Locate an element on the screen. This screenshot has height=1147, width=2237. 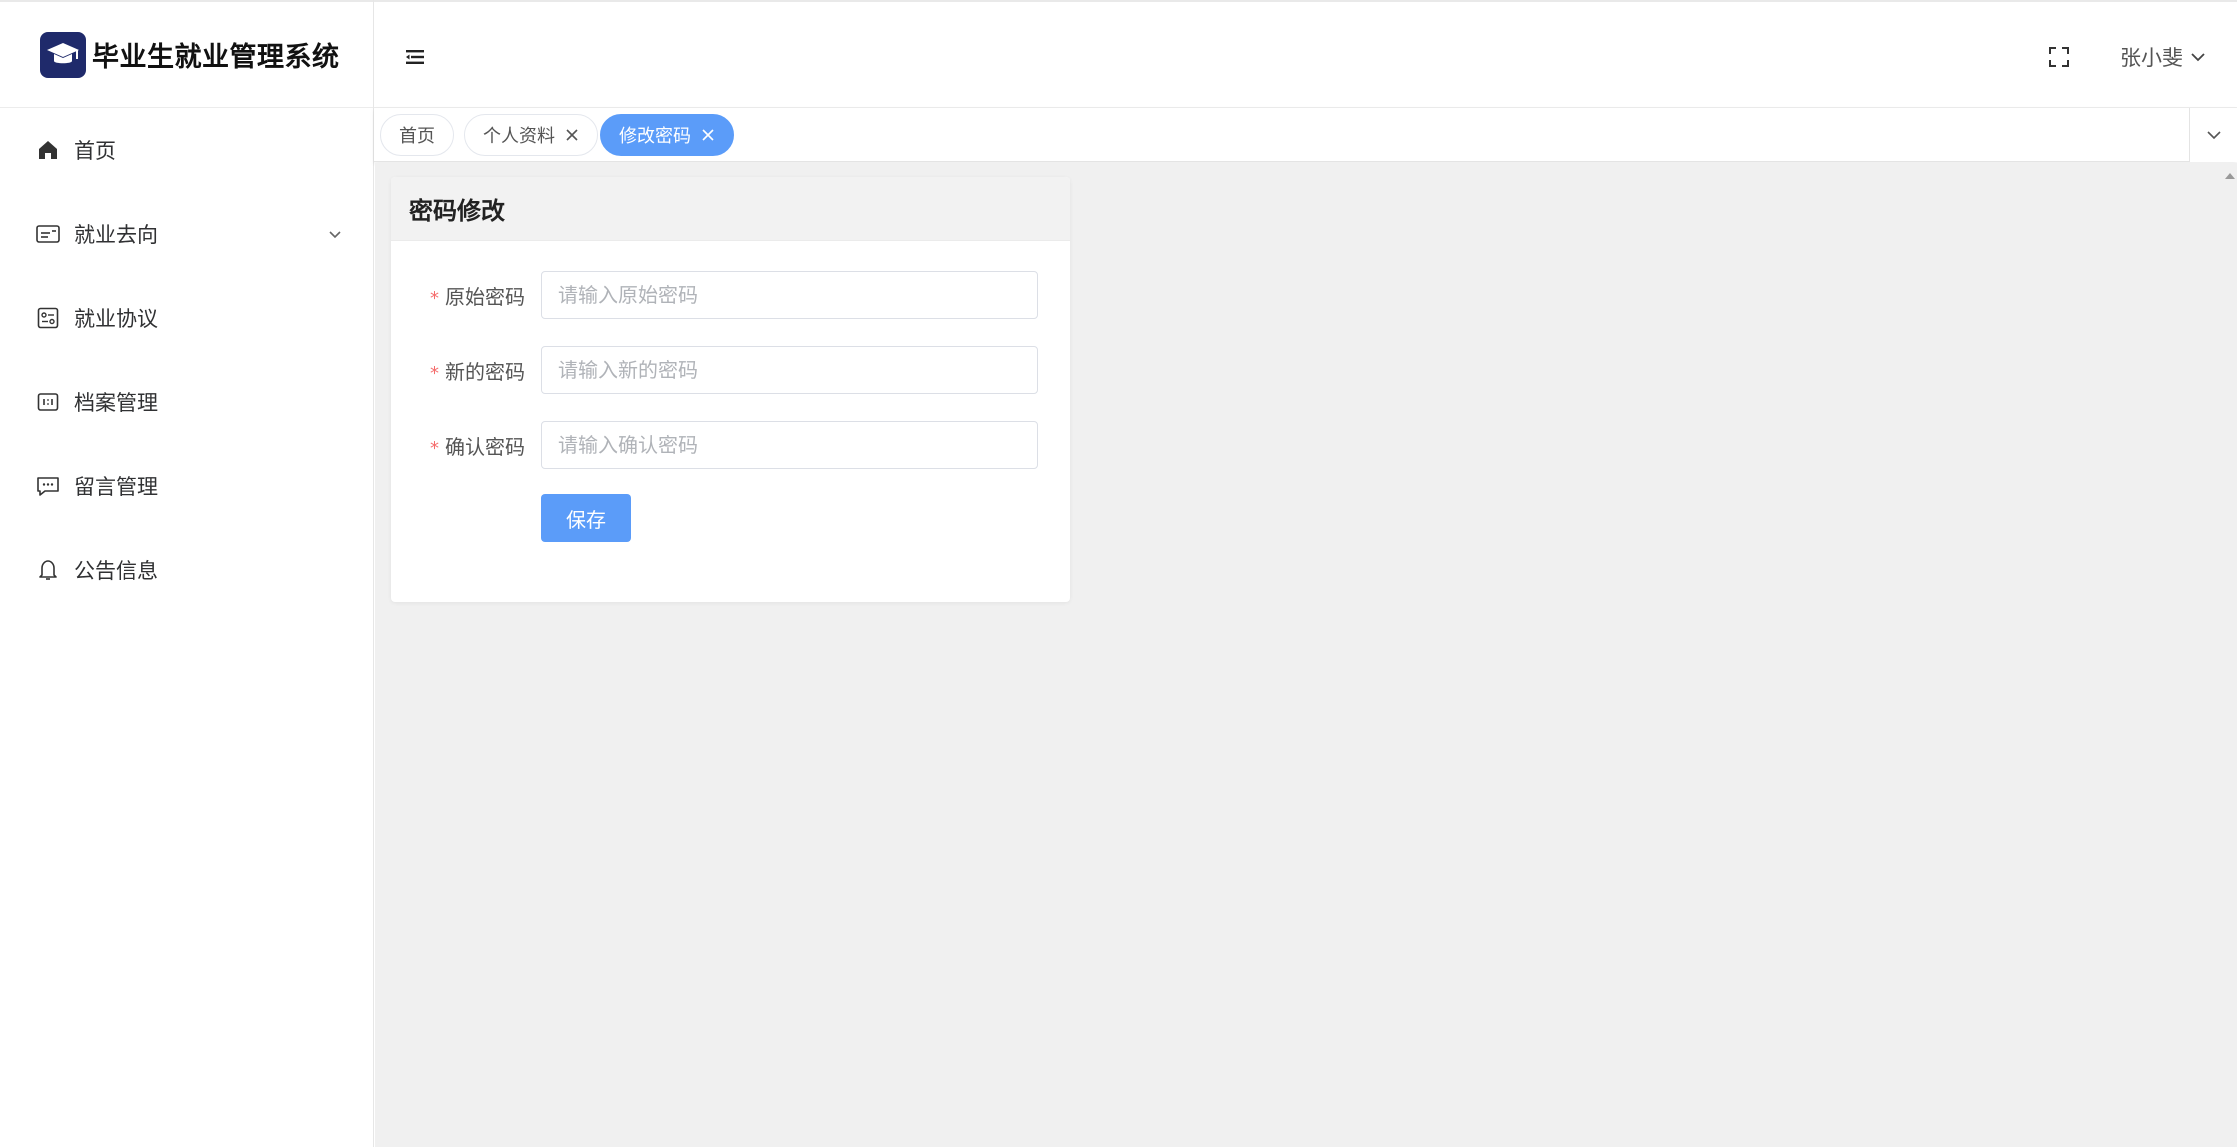
form-row-confirm-password: * 确认密码 is located at coordinates (730, 445).